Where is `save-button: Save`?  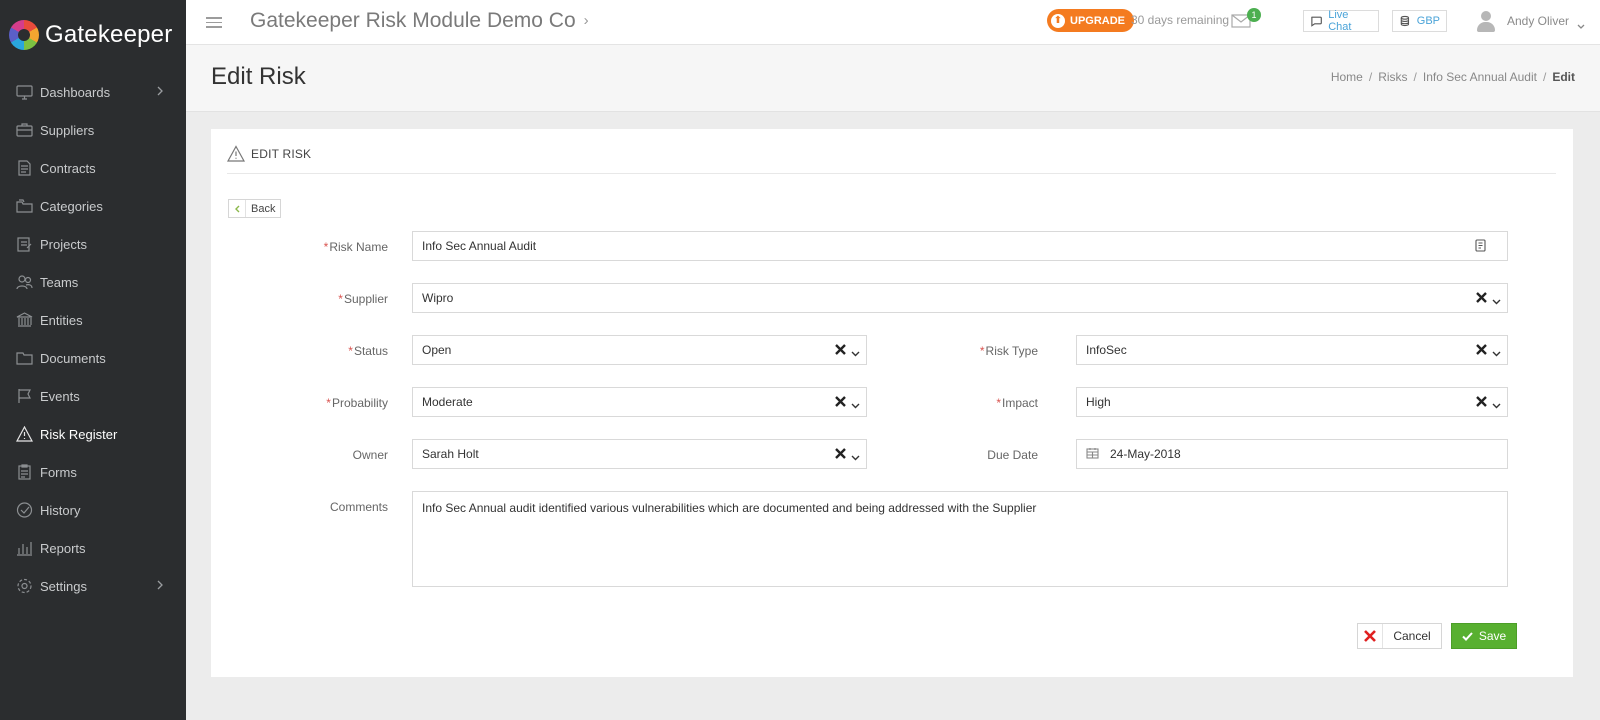 save-button: Save is located at coordinates (1484, 636).